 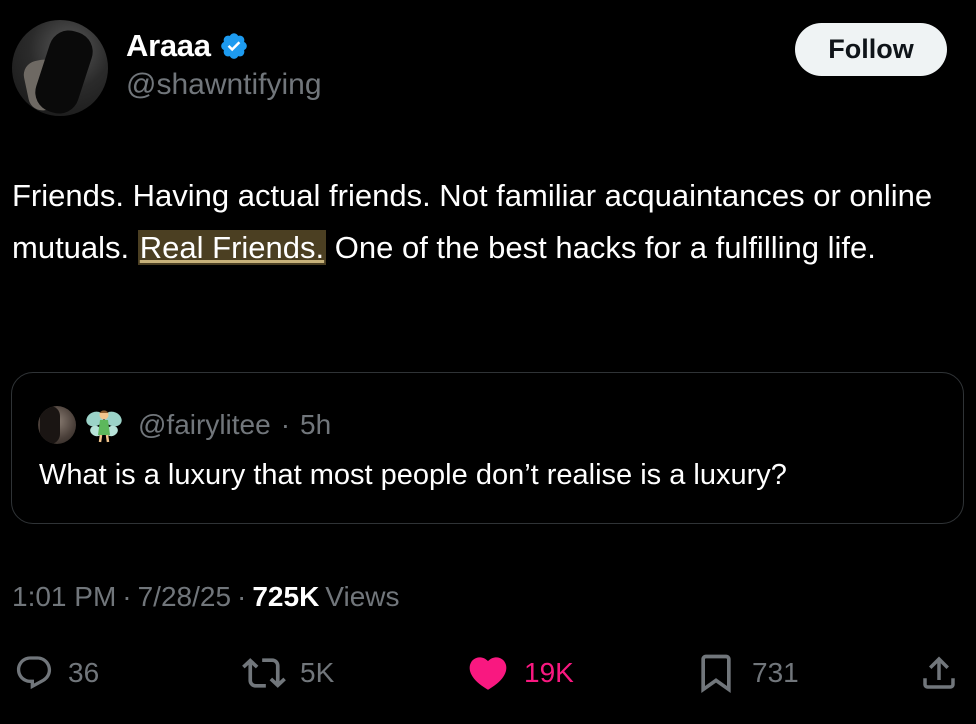 I want to click on bookmark-count: 731, so click(x=775, y=672).